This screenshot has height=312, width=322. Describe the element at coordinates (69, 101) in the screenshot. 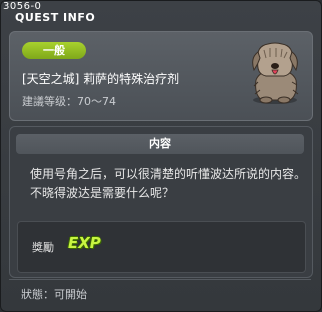

I see `recommended-level: 建議等级：70～74` at that location.